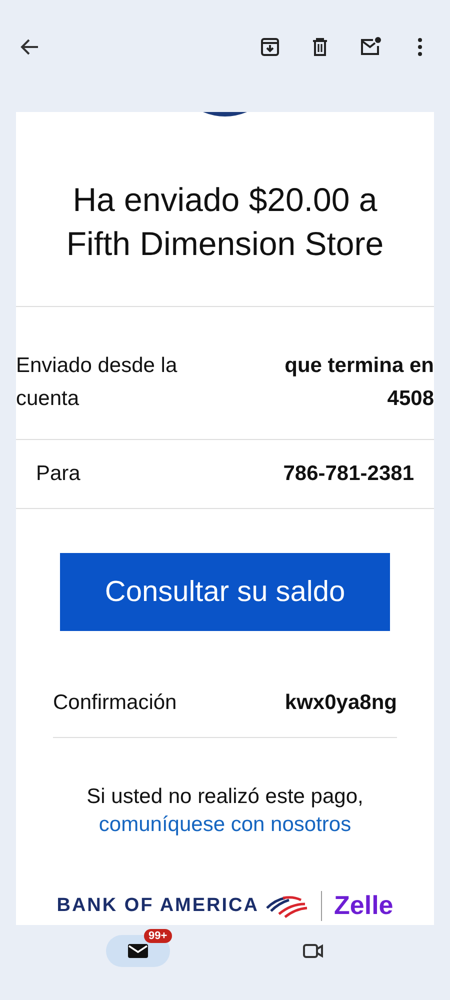 This screenshot has width=450, height=1000. What do you see at coordinates (97, 382) in the screenshot?
I see `detail-label: Enviado desde la cuenta` at bounding box center [97, 382].